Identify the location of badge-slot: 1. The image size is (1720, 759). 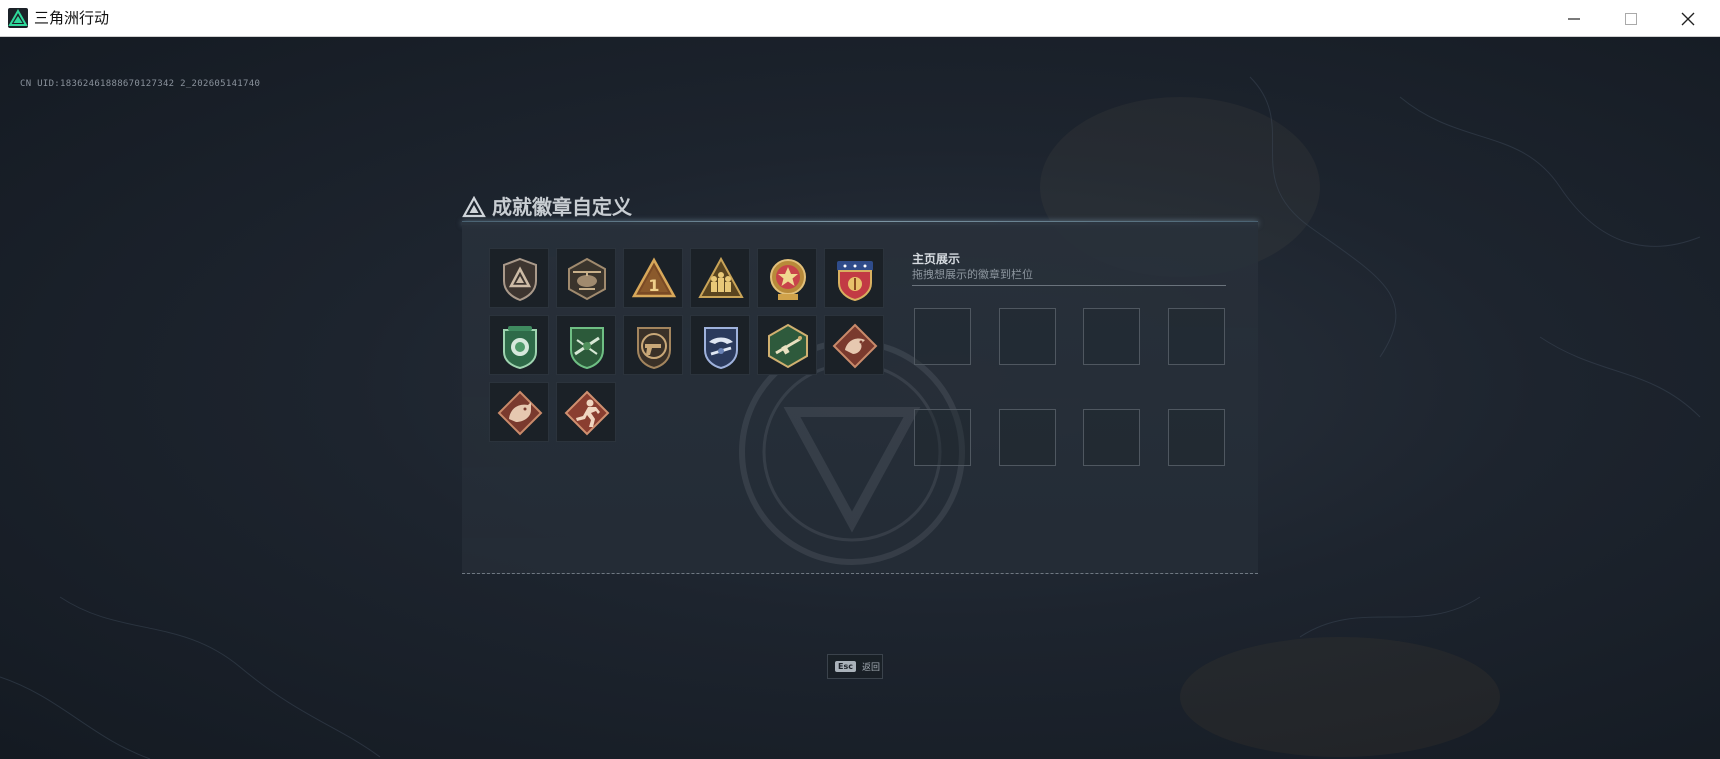
(653, 278).